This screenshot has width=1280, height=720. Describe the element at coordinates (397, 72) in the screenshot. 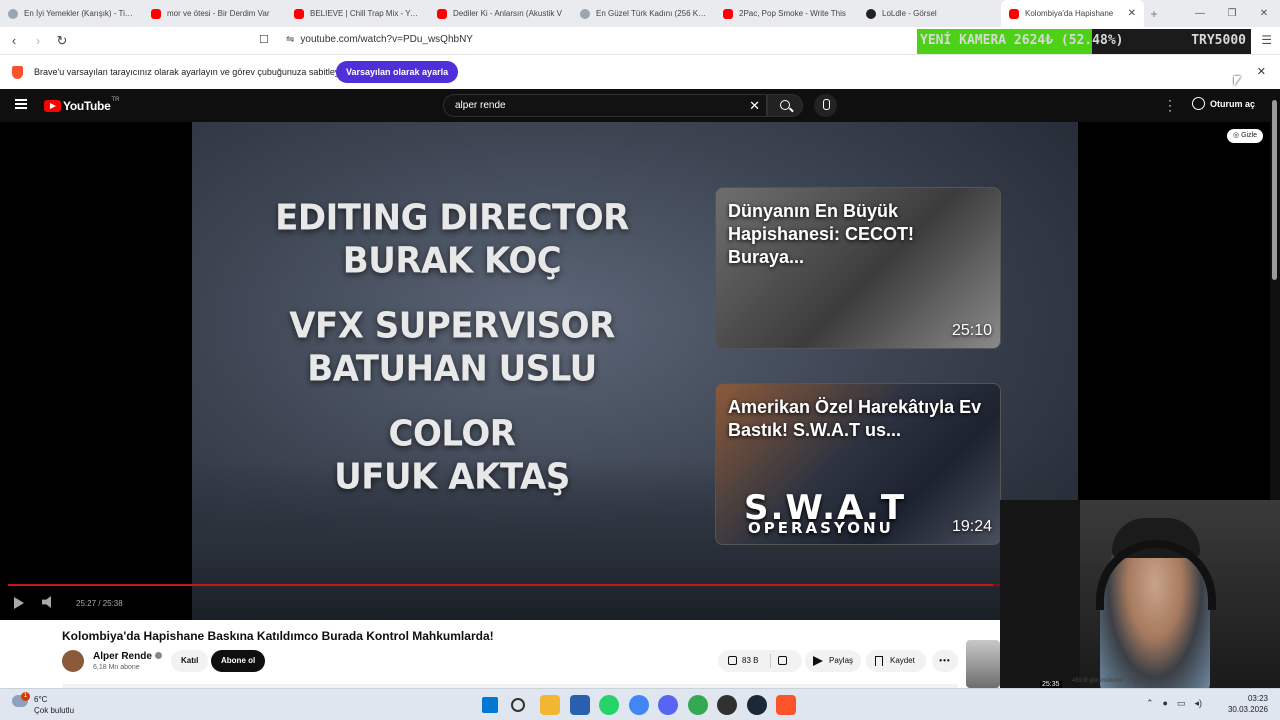

I see `set-default-button: Varsayılan olarak ayarla` at that location.